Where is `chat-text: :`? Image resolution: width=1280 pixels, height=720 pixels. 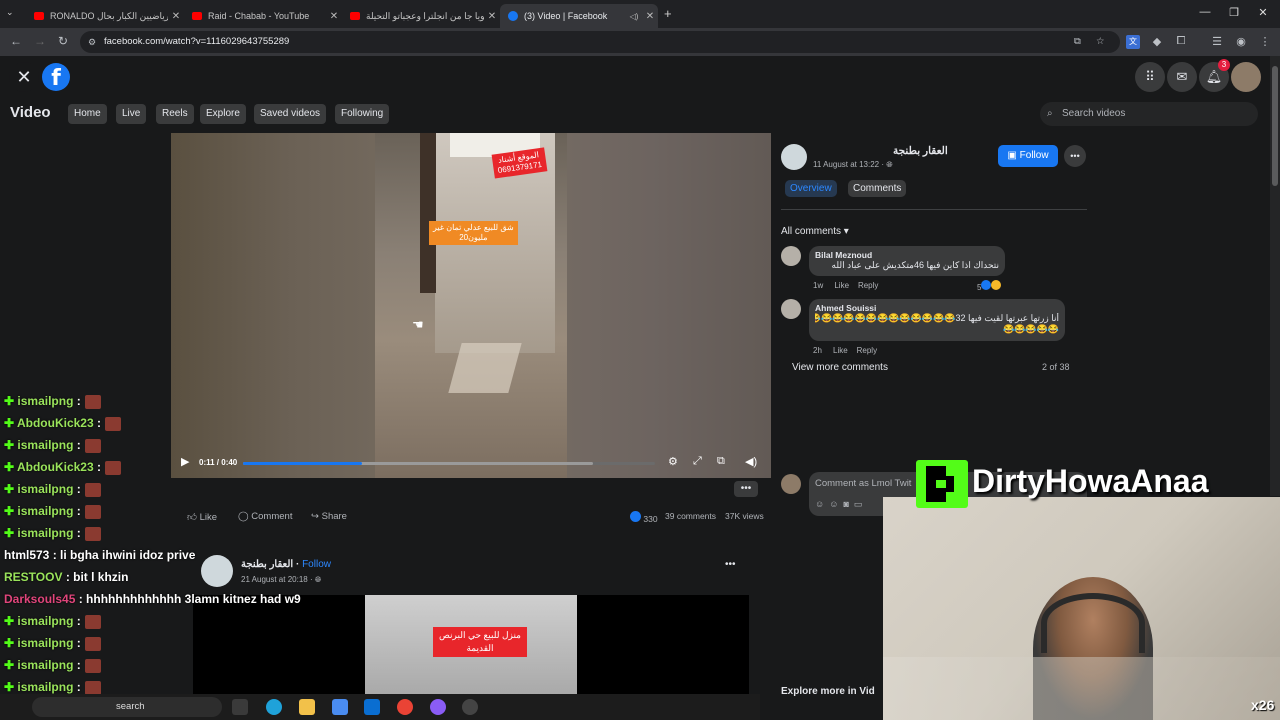
chat-text: : is located at coordinates (78, 643).